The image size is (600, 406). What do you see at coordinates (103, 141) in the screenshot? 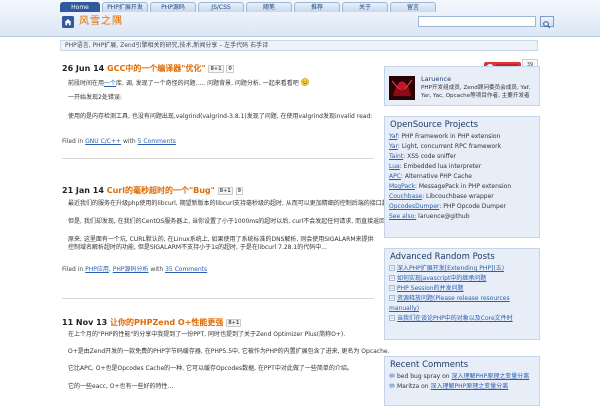
I see `category-link: GNU C/C++` at bounding box center [103, 141].